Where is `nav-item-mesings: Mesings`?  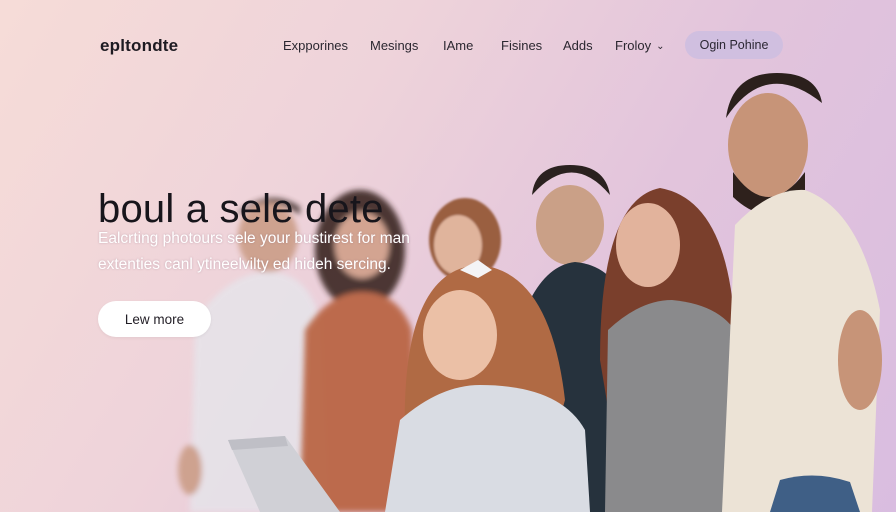
nav-item-mesings: Mesings is located at coordinates (394, 45).